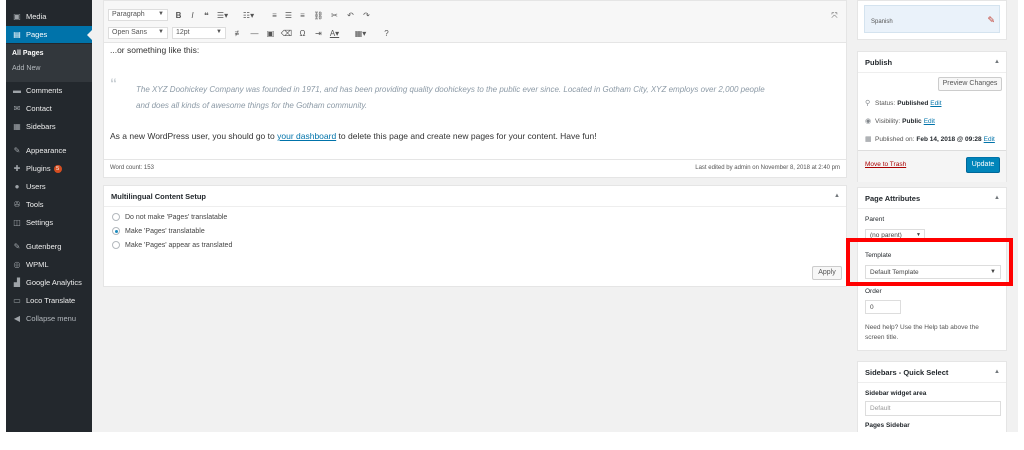 This screenshot has height=450, width=1024. I want to click on order-label: Order, so click(873, 291).